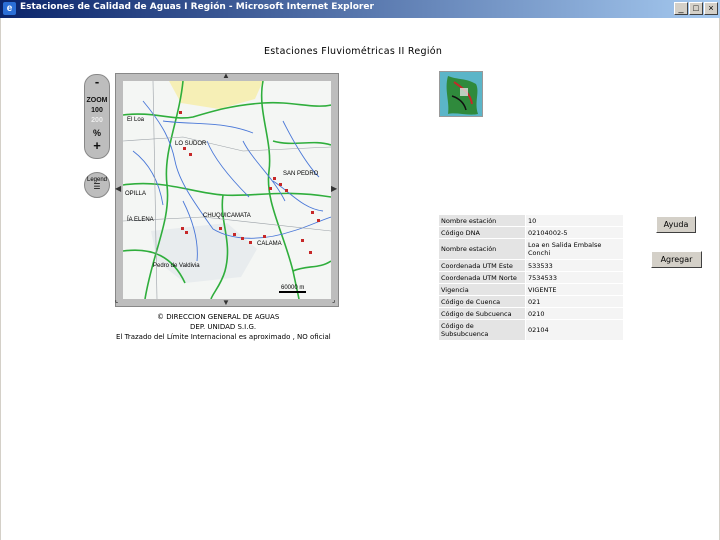 This screenshot has width=720, height=540. I want to click on legend-button: Legend ☰, so click(97, 185).